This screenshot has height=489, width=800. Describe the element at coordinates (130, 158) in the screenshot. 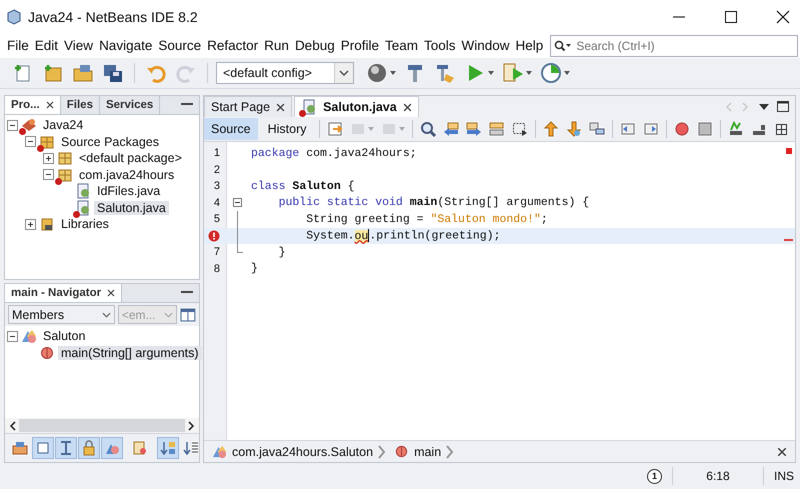

I see `tree-item: <default package>` at that location.